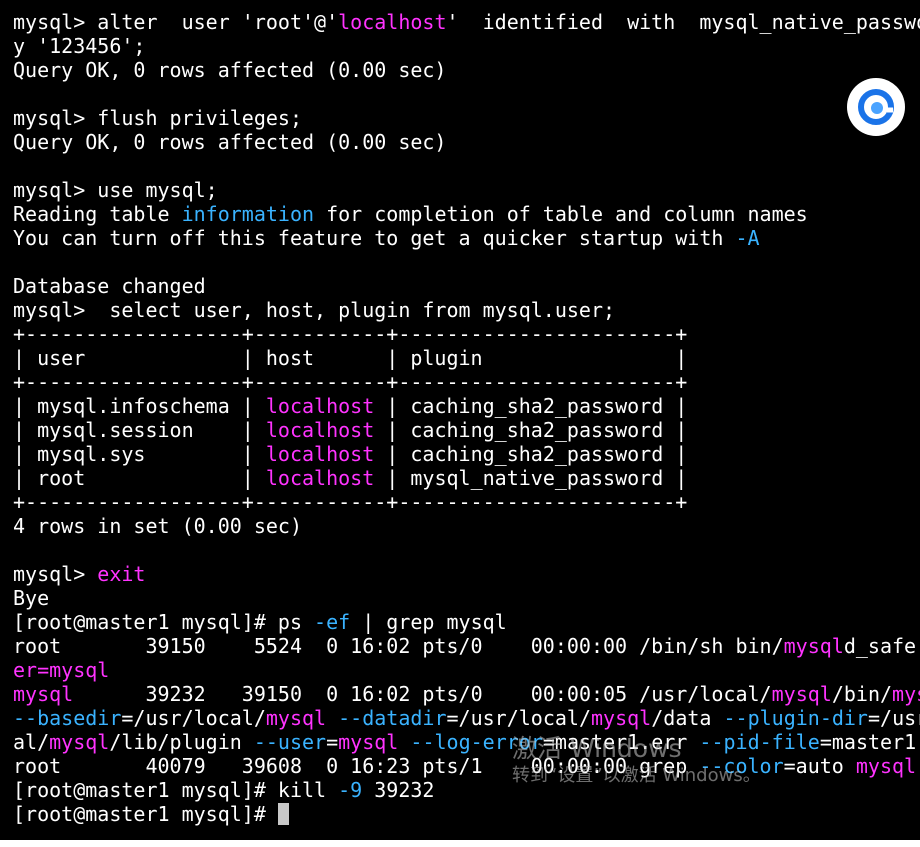 The height and width of the screenshot is (847, 920). Describe the element at coordinates (795, 718) in the screenshot. I see `terminal-text-segment: --plugin-dir` at that location.